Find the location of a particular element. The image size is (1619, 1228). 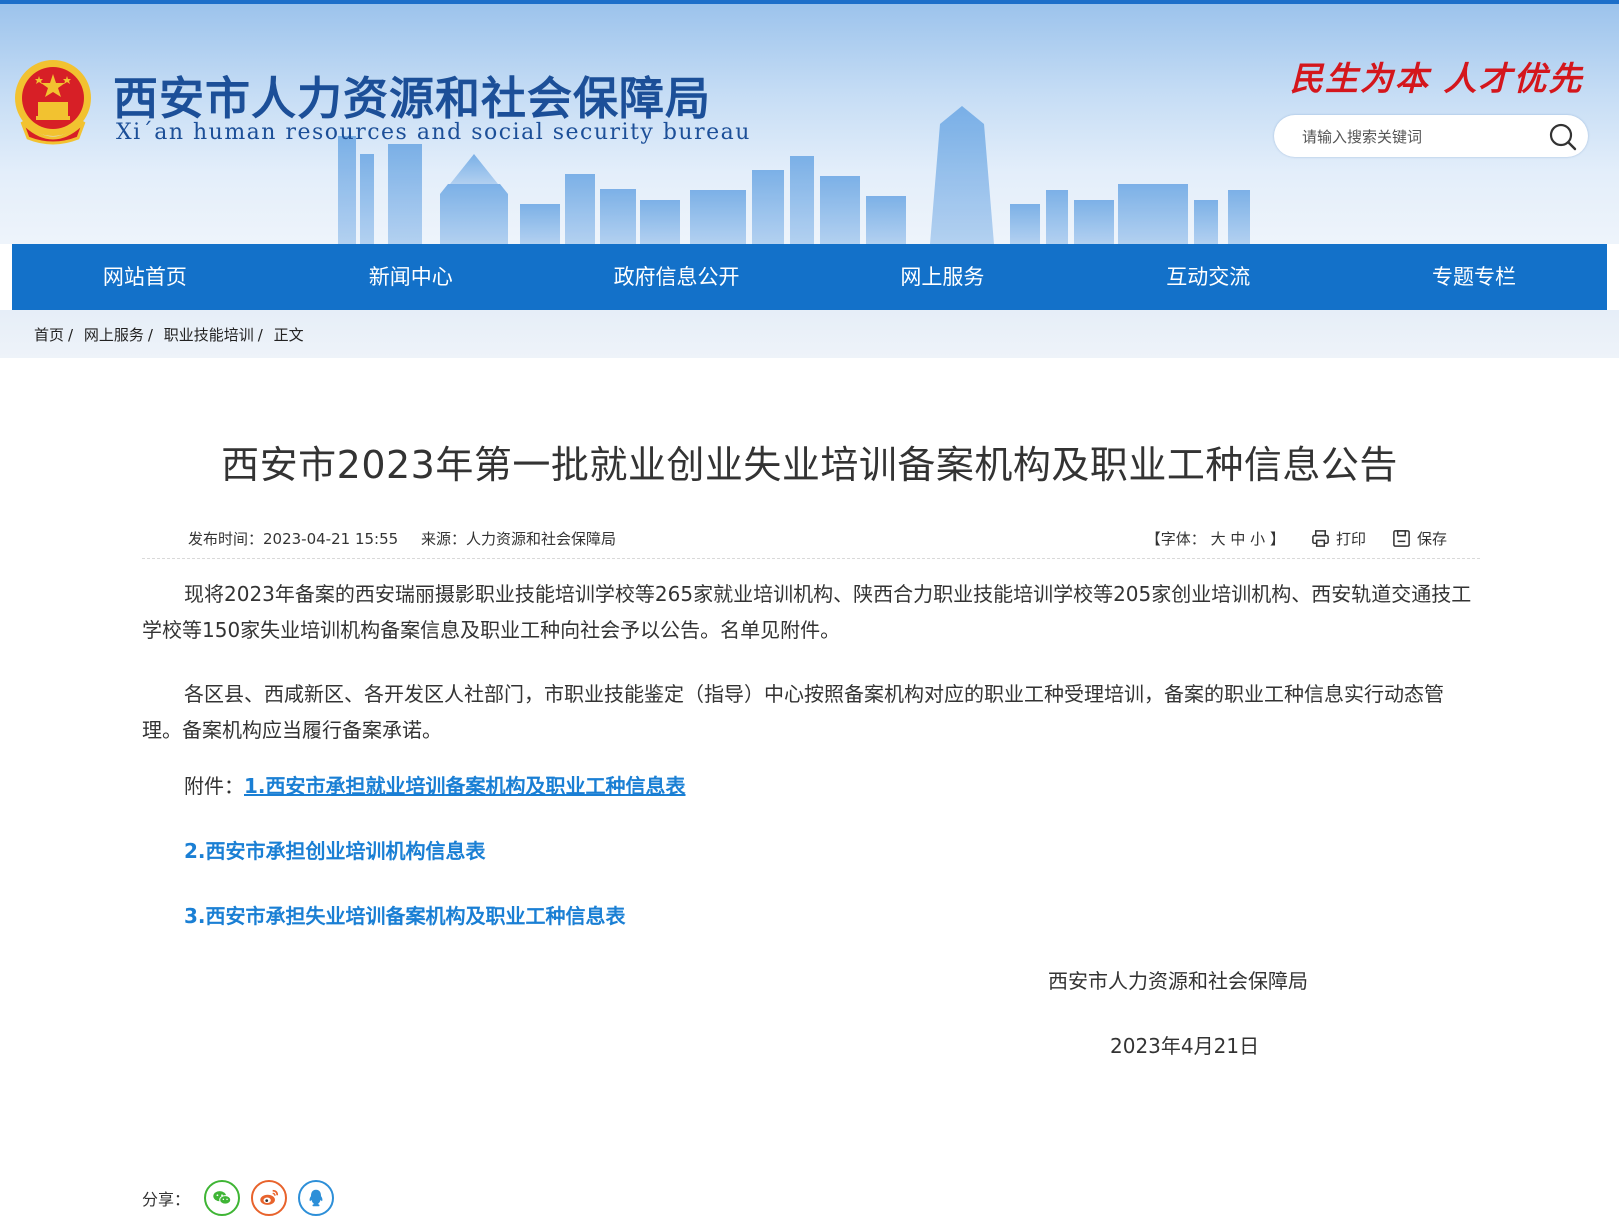

article-tools: 【字体： 大 中 小 】 打印 保存 is located at coordinates (1296, 538).